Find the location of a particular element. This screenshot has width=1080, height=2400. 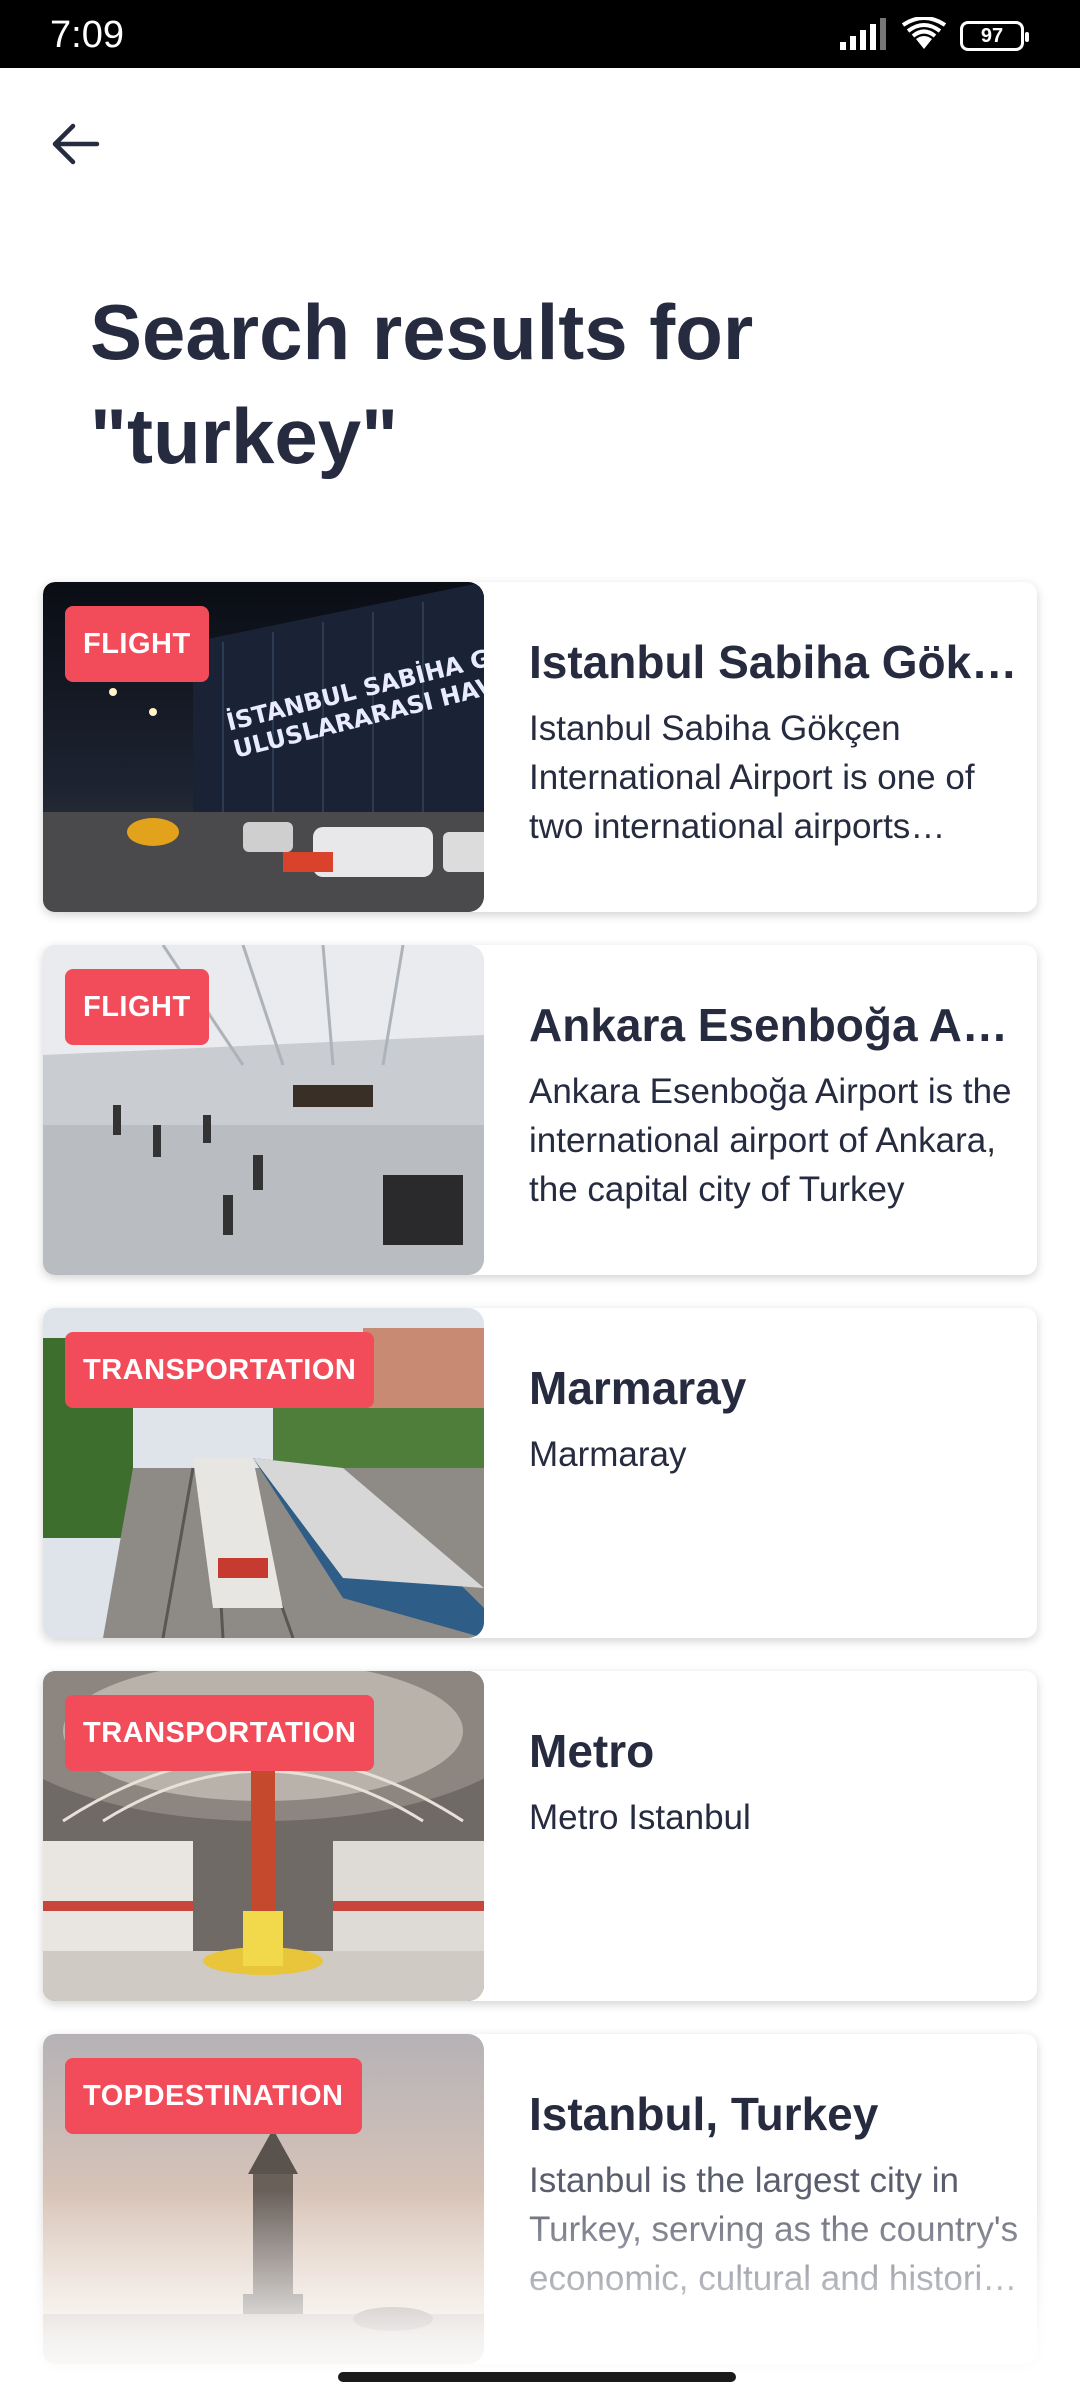

result-title: Metro is located at coordinates (592, 1751).